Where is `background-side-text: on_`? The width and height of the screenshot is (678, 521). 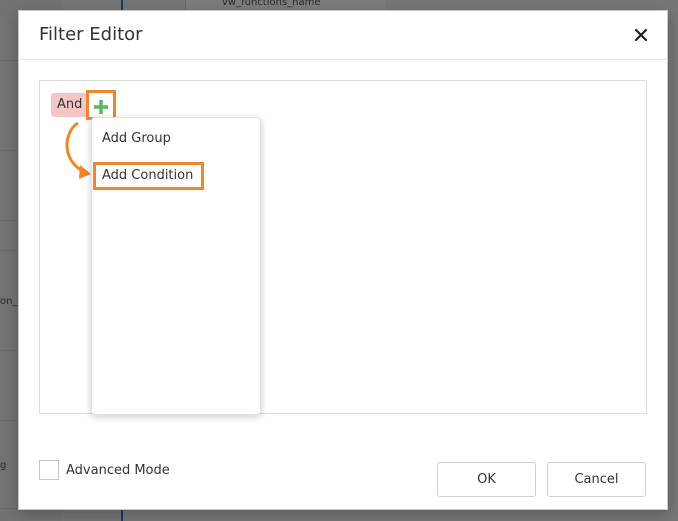
background-side-text: on_ is located at coordinates (9, 301).